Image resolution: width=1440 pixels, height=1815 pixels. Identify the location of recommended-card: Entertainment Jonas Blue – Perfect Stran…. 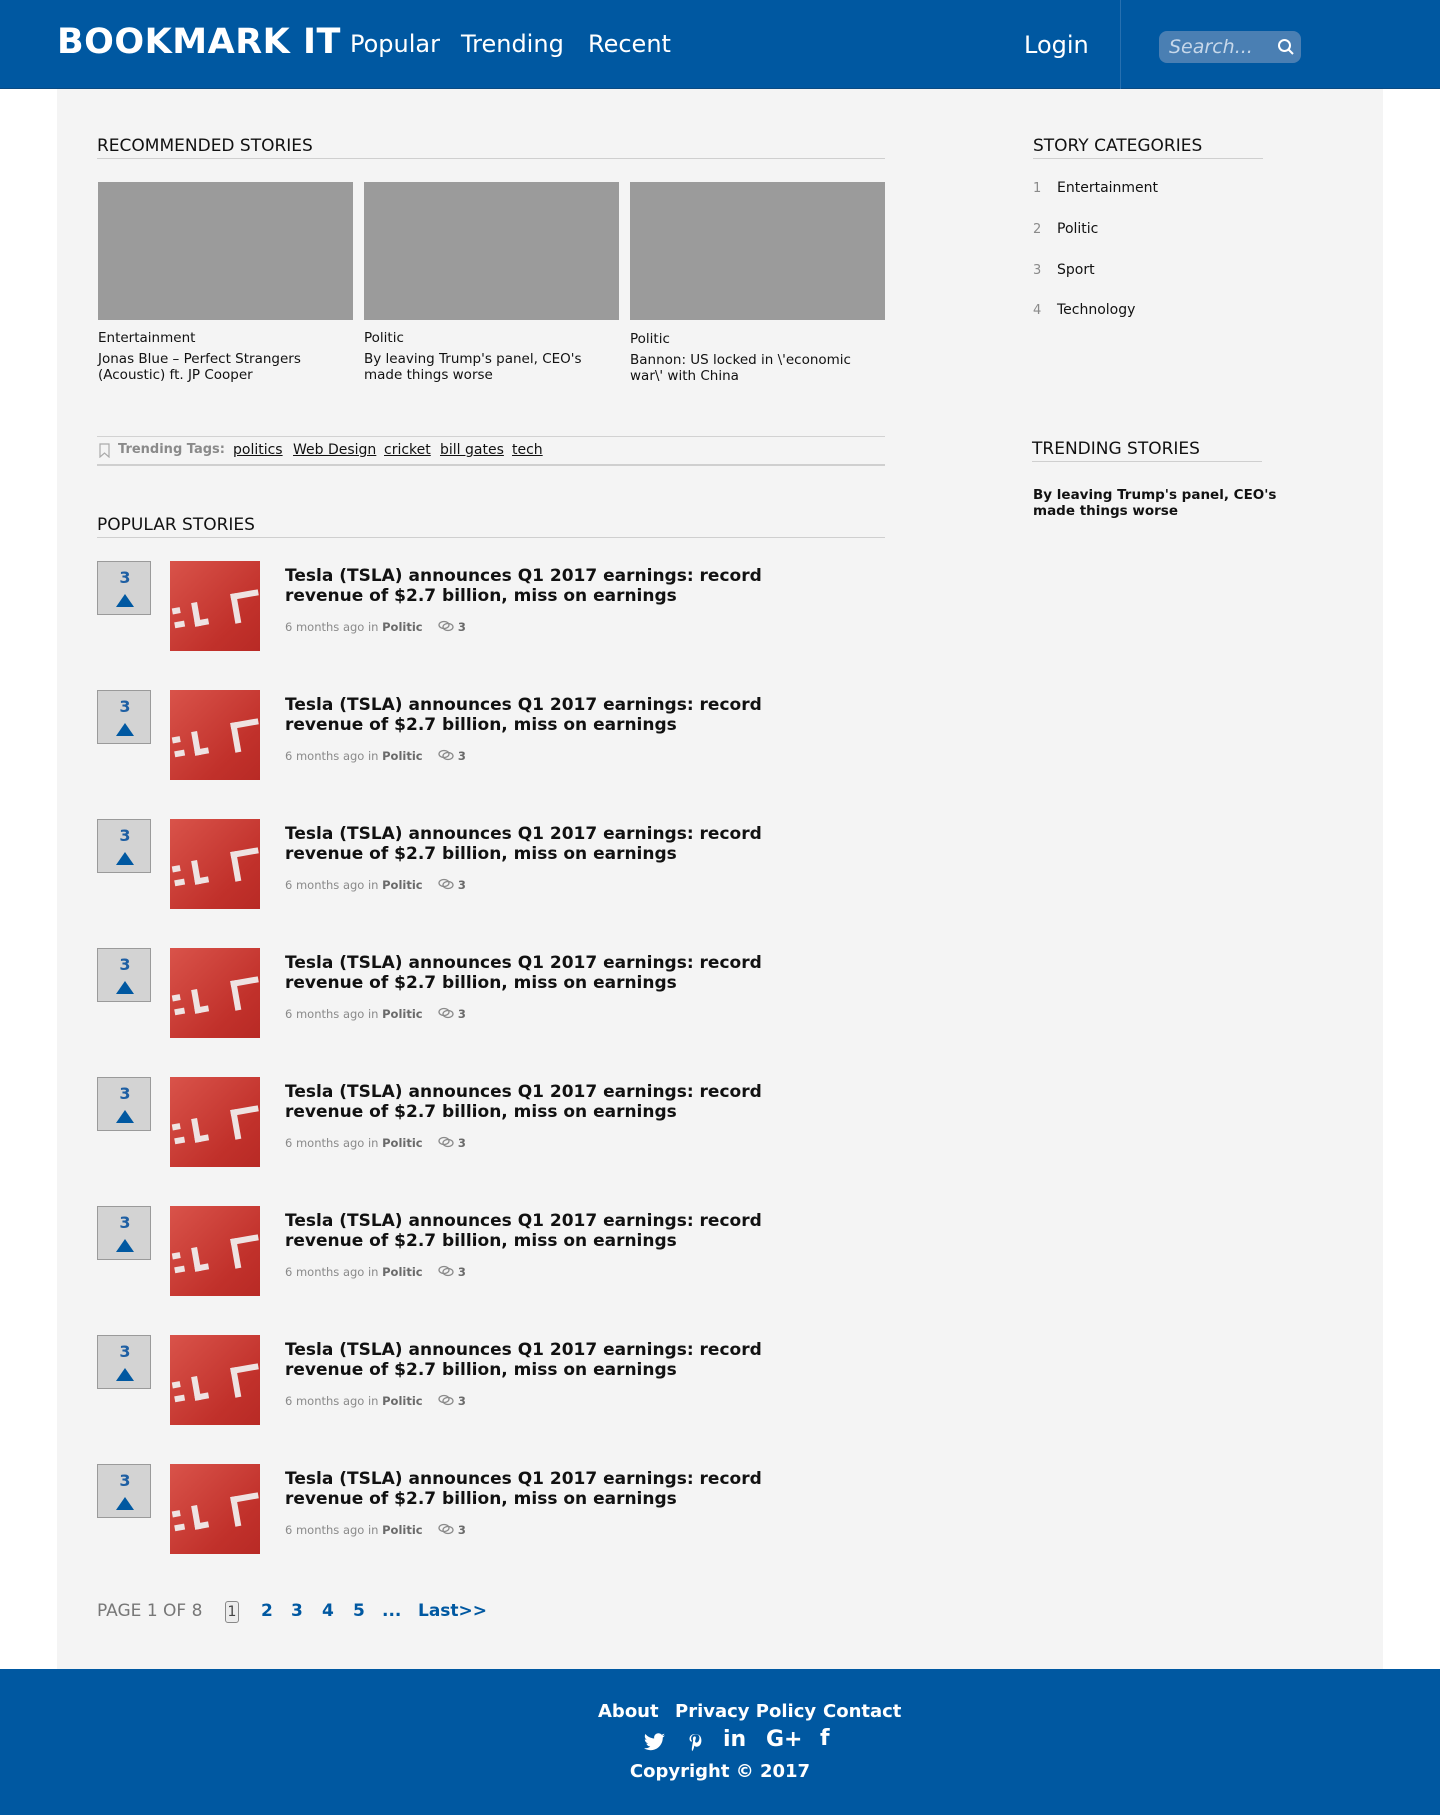
(225, 282).